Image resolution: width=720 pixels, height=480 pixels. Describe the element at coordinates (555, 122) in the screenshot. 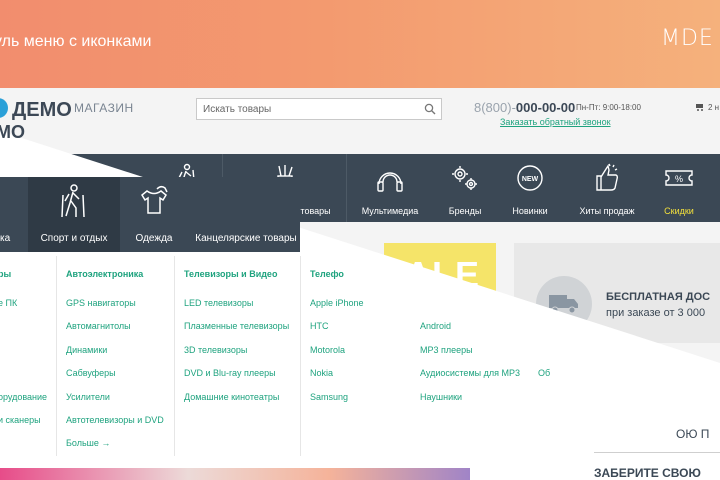

I see `callback-link: Заказать обратный звонок` at that location.